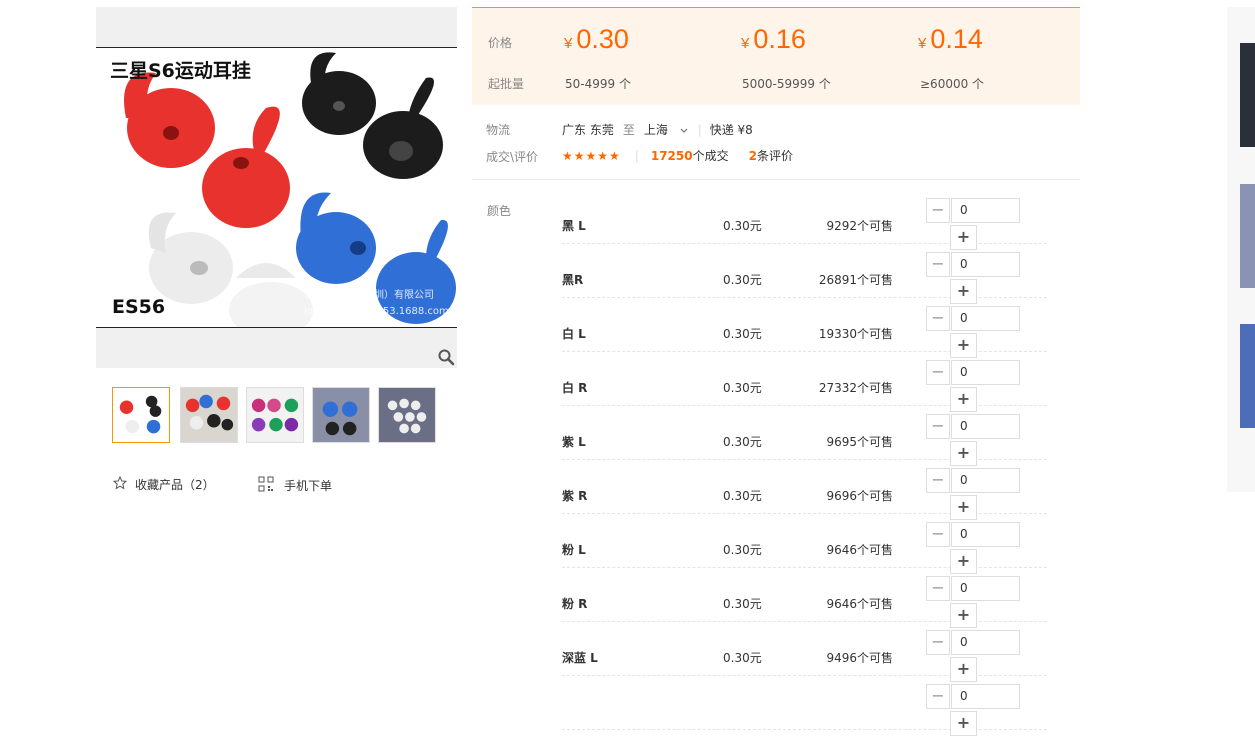 The height and width of the screenshot is (736, 1255). Describe the element at coordinates (573, 280) in the screenshot. I see `sku-name: 黑R` at that location.